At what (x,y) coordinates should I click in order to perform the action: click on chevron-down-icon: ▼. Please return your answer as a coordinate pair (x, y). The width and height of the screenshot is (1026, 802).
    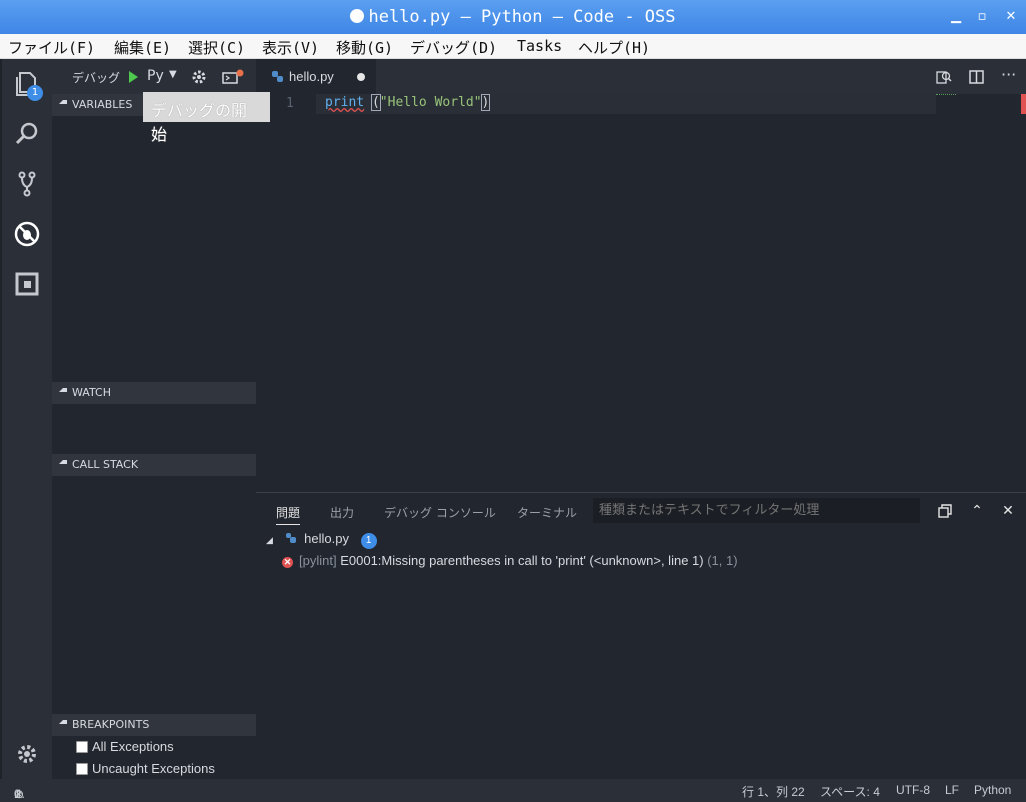
    Looking at the image, I should click on (173, 74).